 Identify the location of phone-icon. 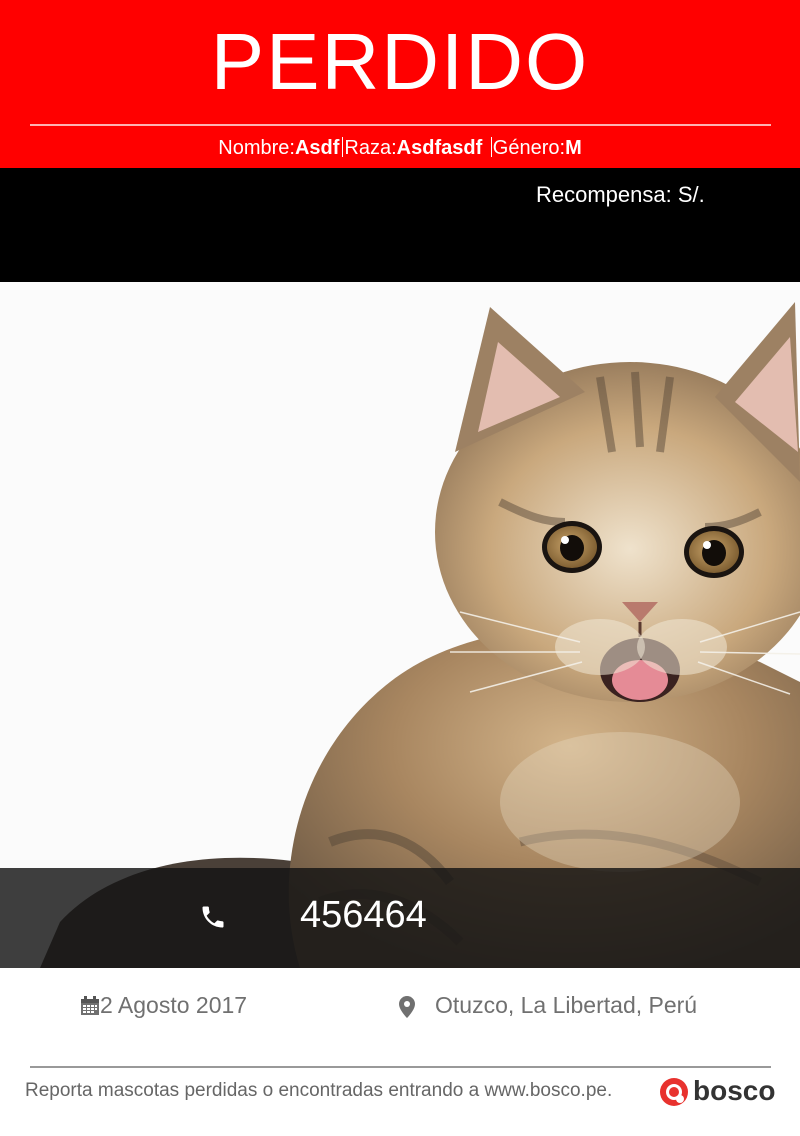
(213, 917).